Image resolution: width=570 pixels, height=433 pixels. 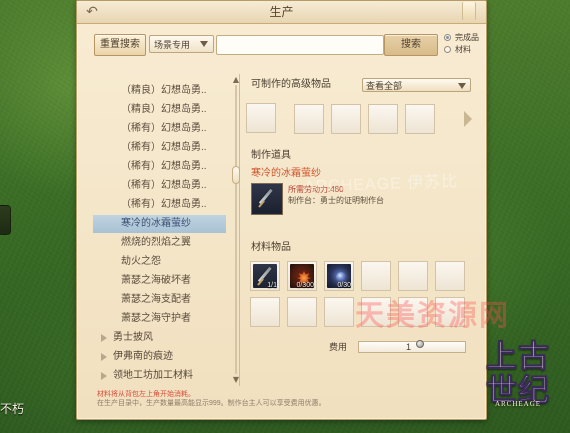 I want to click on radio-materials: 材料, so click(x=464, y=50).